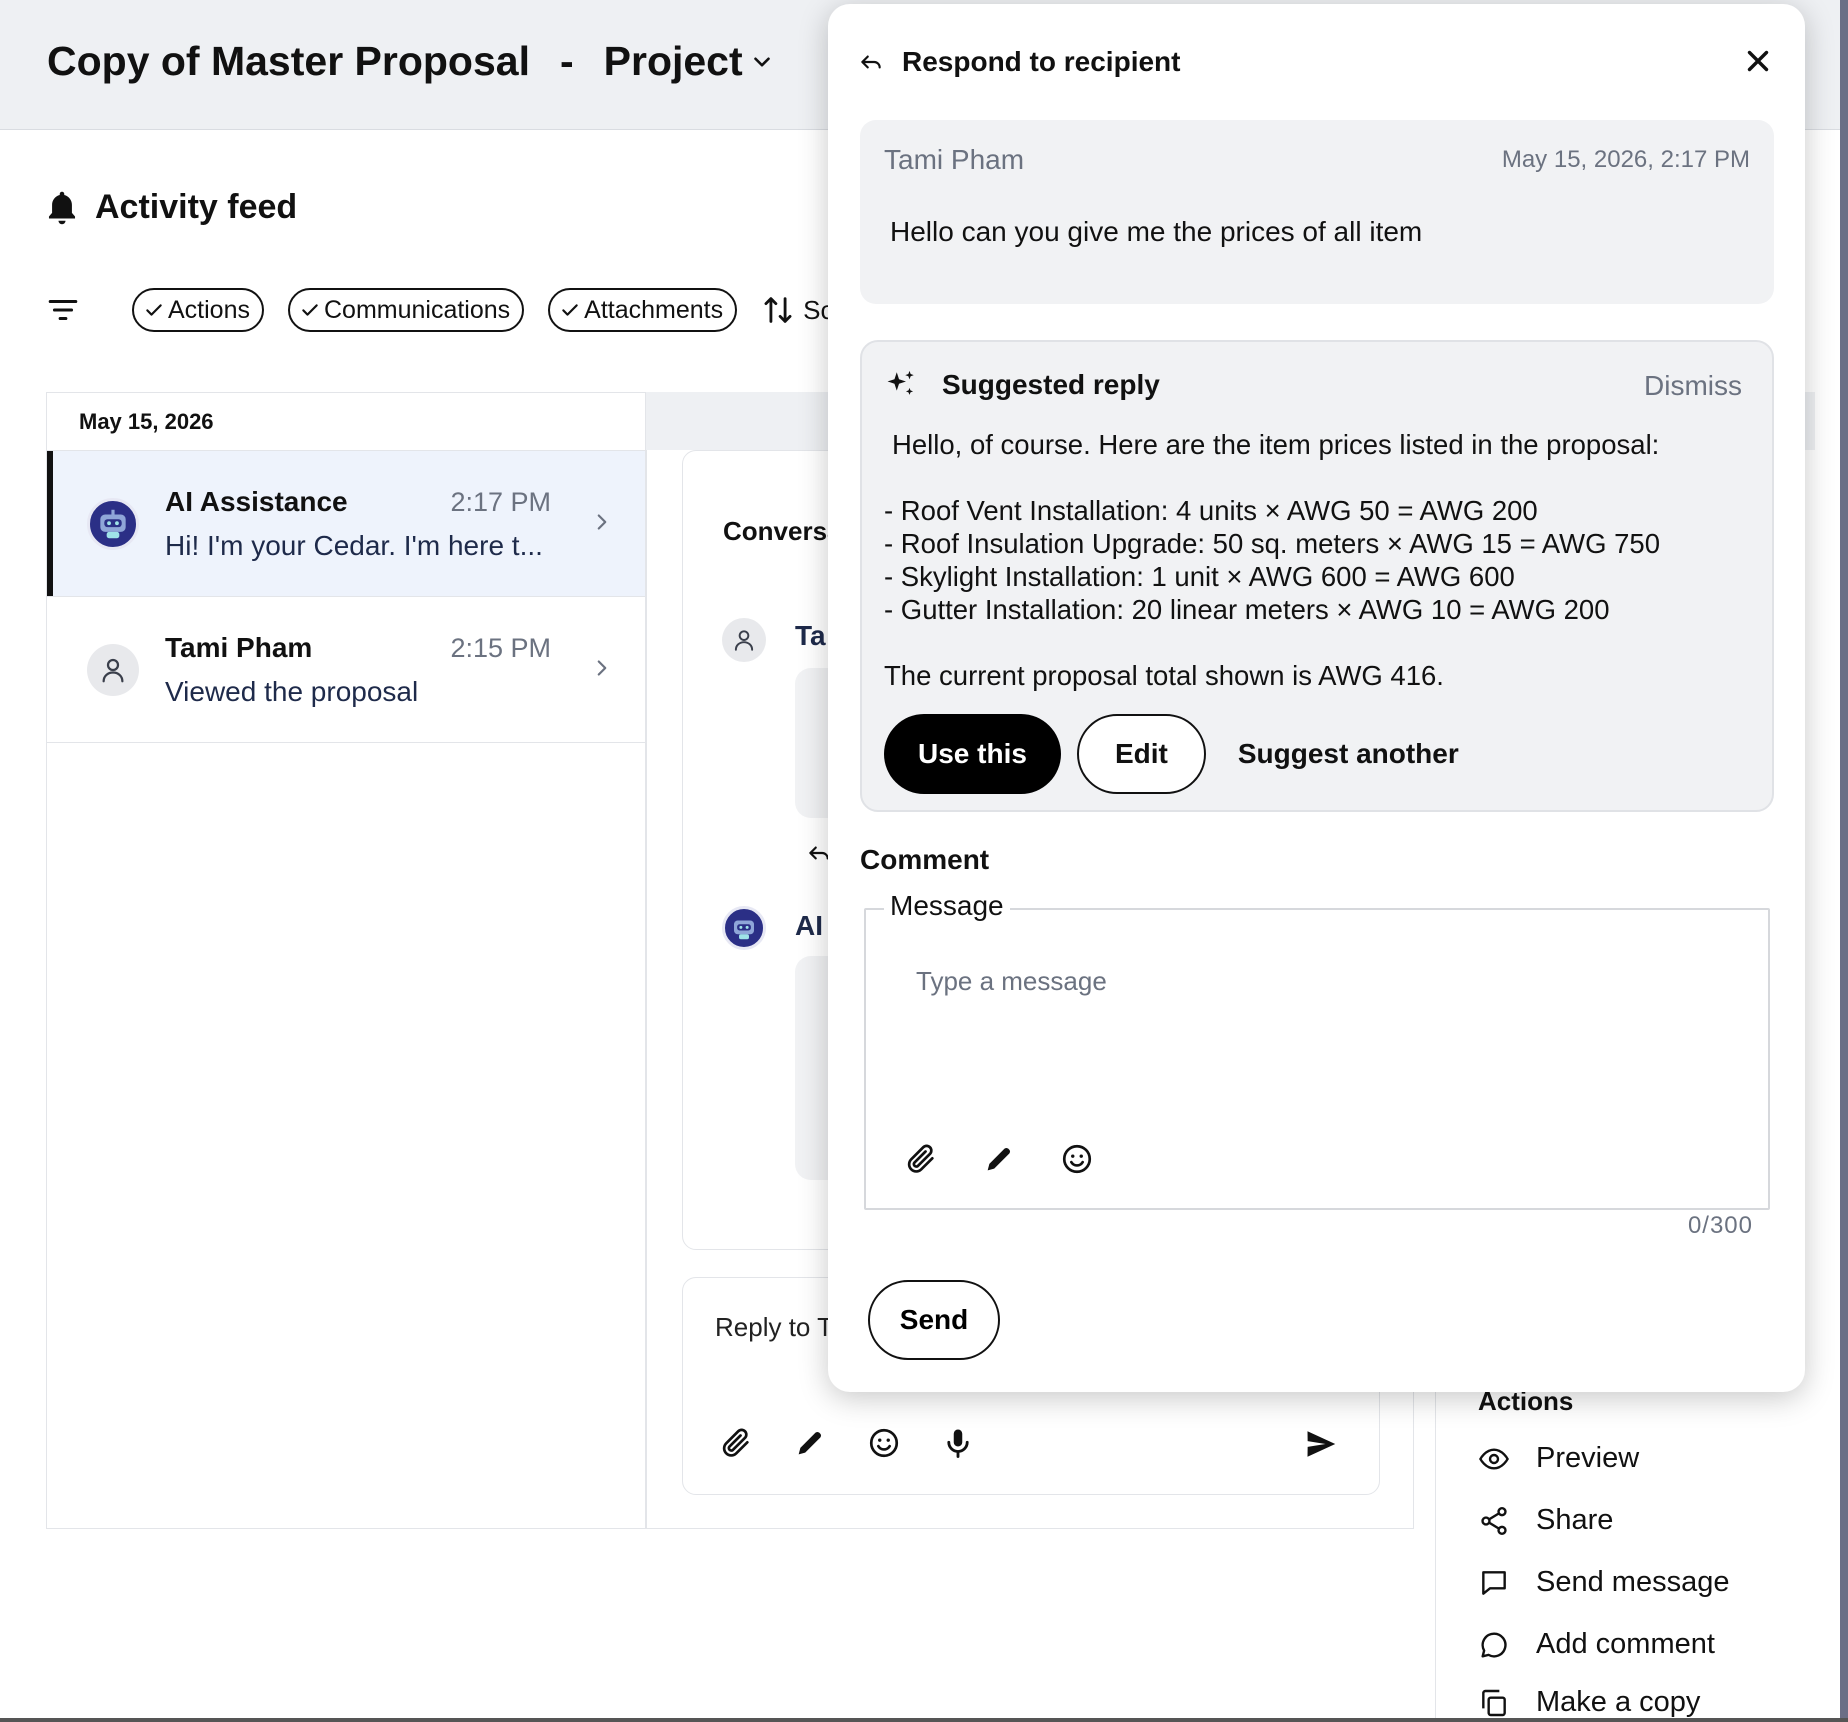  Describe the element at coordinates (1494, 1702) in the screenshot. I see `copy-icon` at that location.